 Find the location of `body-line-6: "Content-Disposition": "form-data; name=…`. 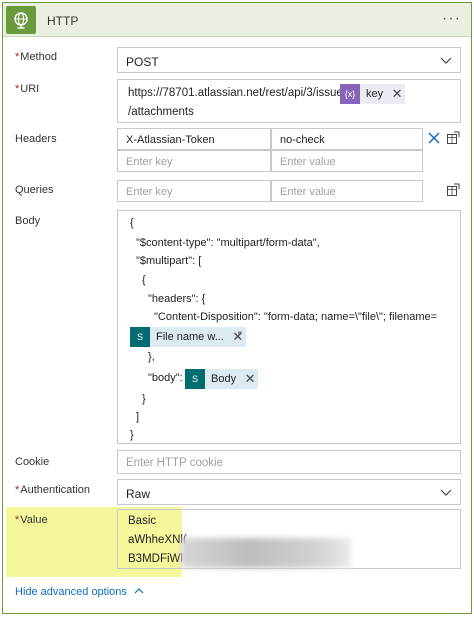

body-line-6: "Content-Disposition": "form-data; name=… is located at coordinates (296, 317).